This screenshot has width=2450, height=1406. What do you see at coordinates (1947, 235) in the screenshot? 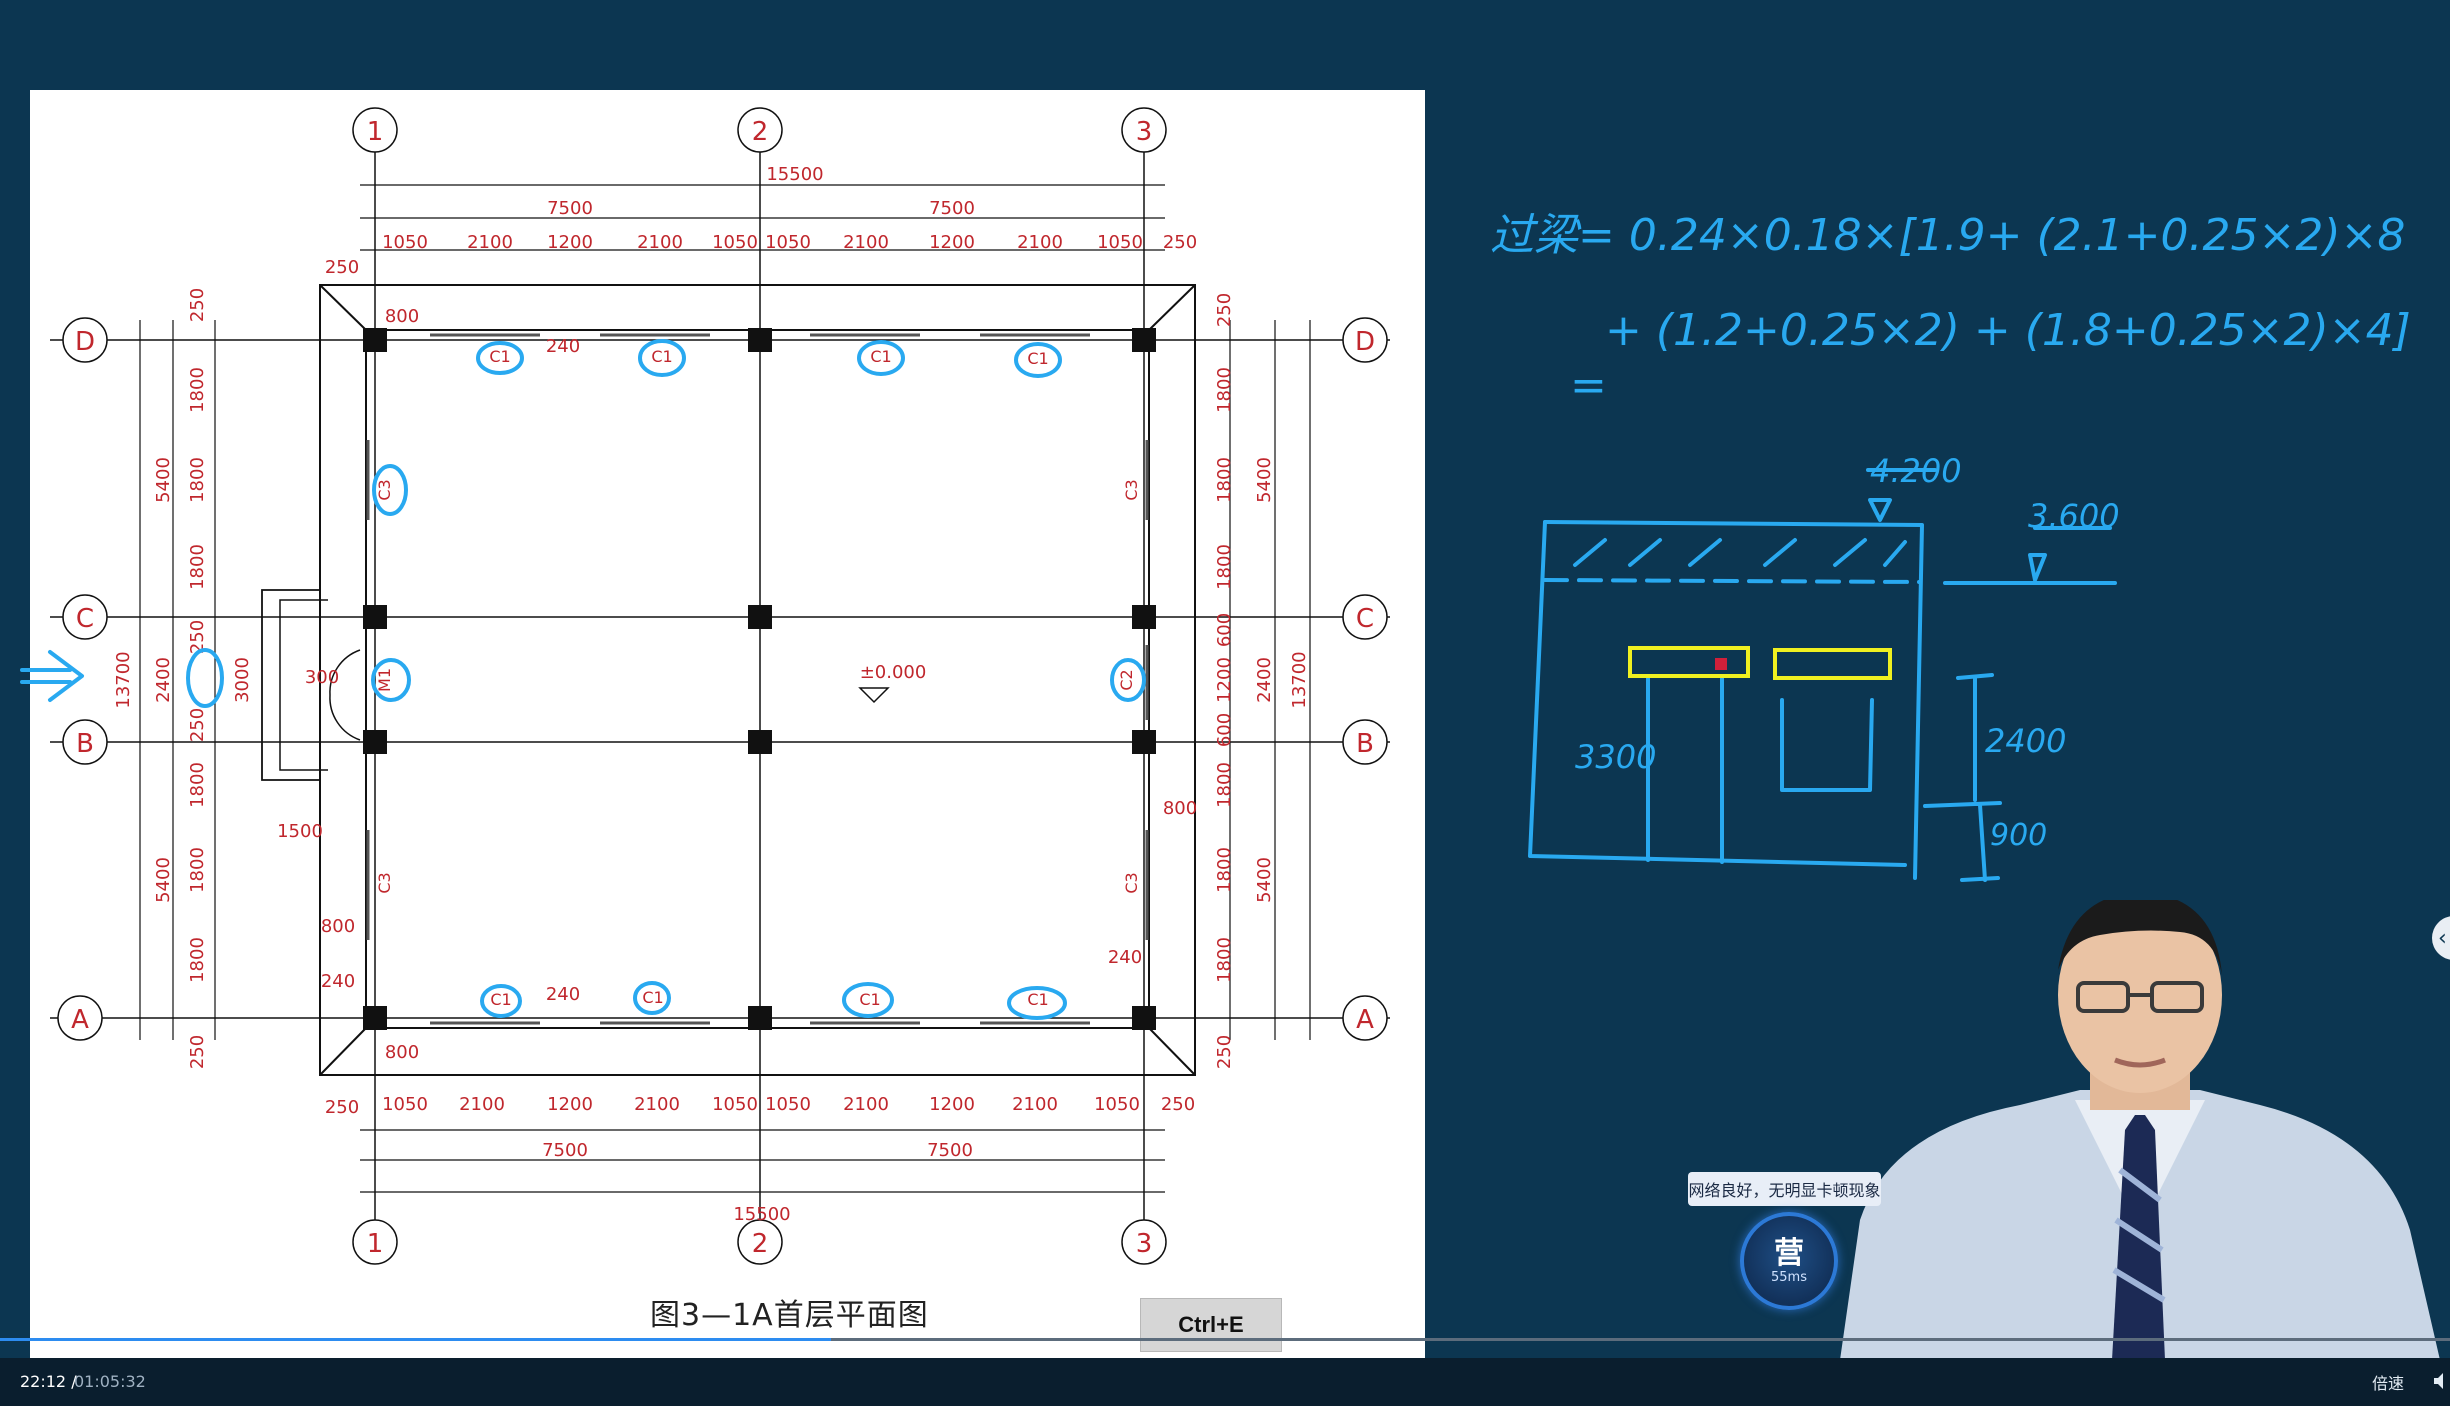
I see `formula-line-1: 过梁= 0.24×0.18×[1.9+ (2.1+0.25×2)×8` at bounding box center [1947, 235].